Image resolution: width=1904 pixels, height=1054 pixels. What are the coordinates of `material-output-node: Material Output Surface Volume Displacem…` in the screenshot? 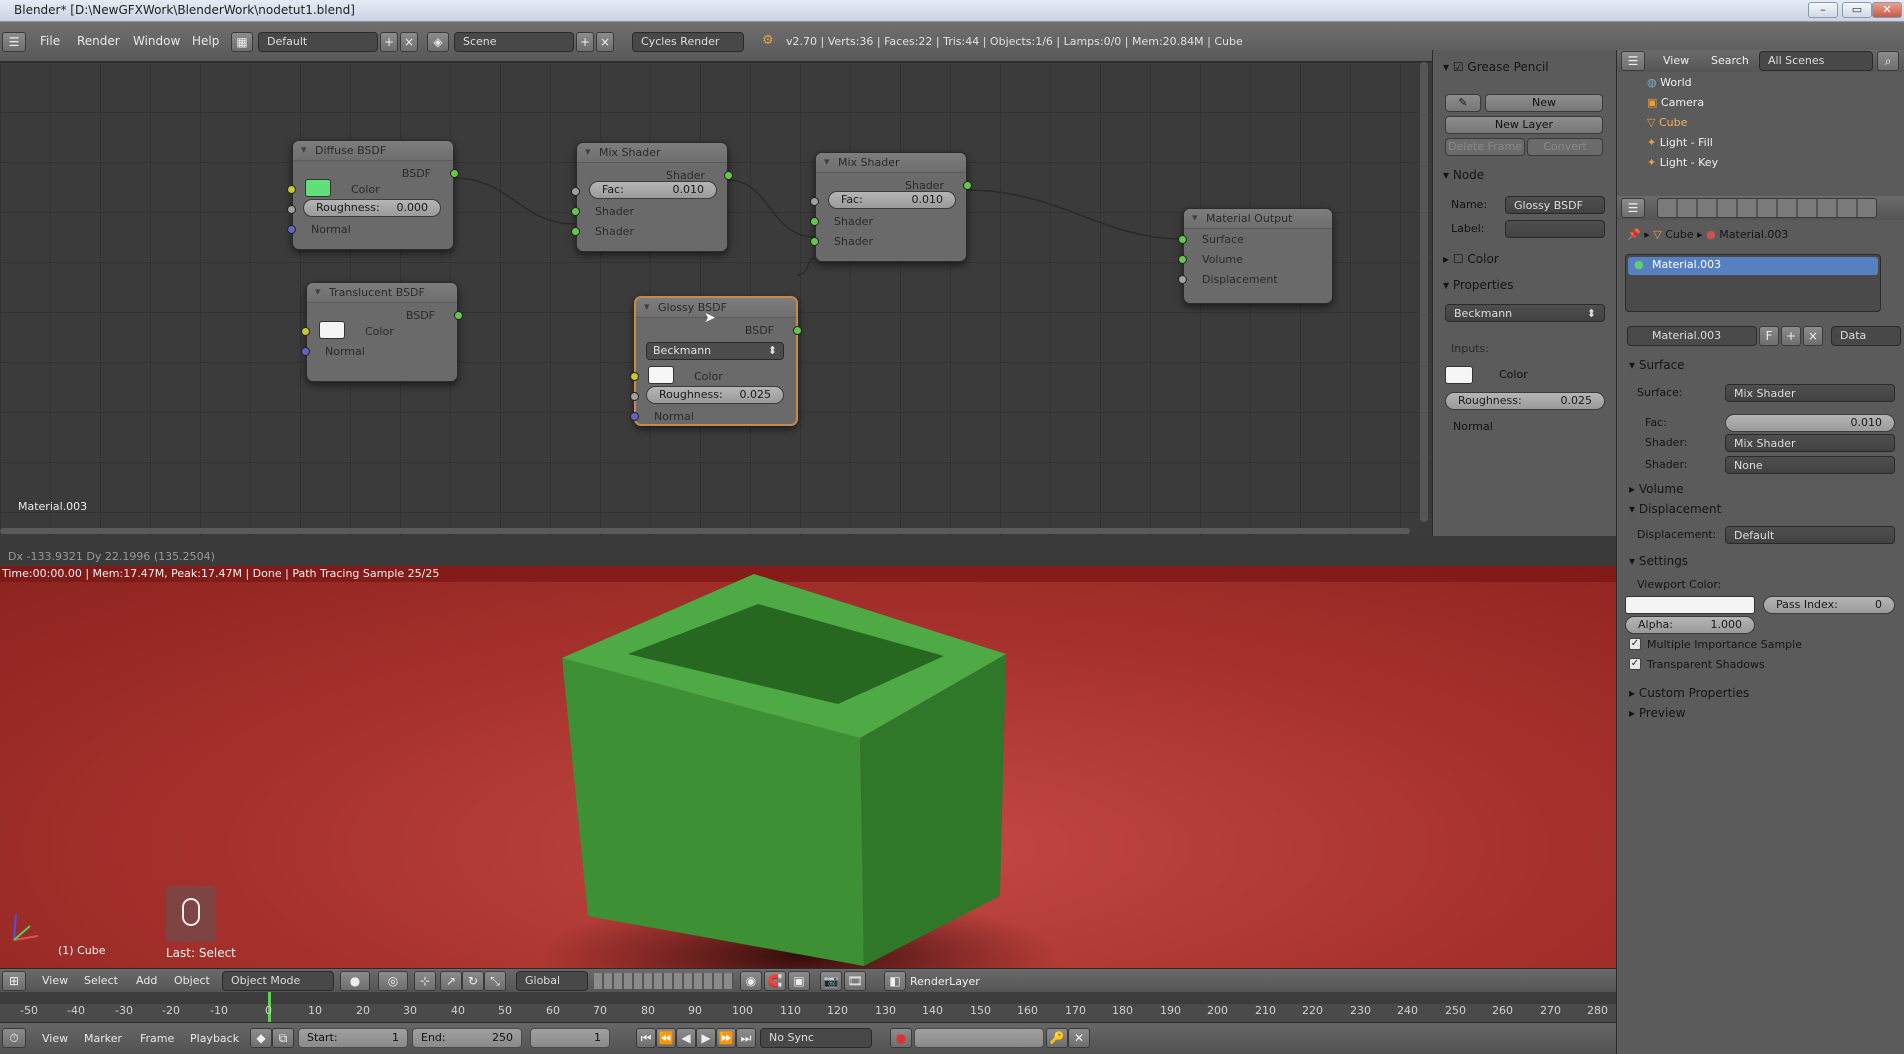 It's located at (1255, 256).